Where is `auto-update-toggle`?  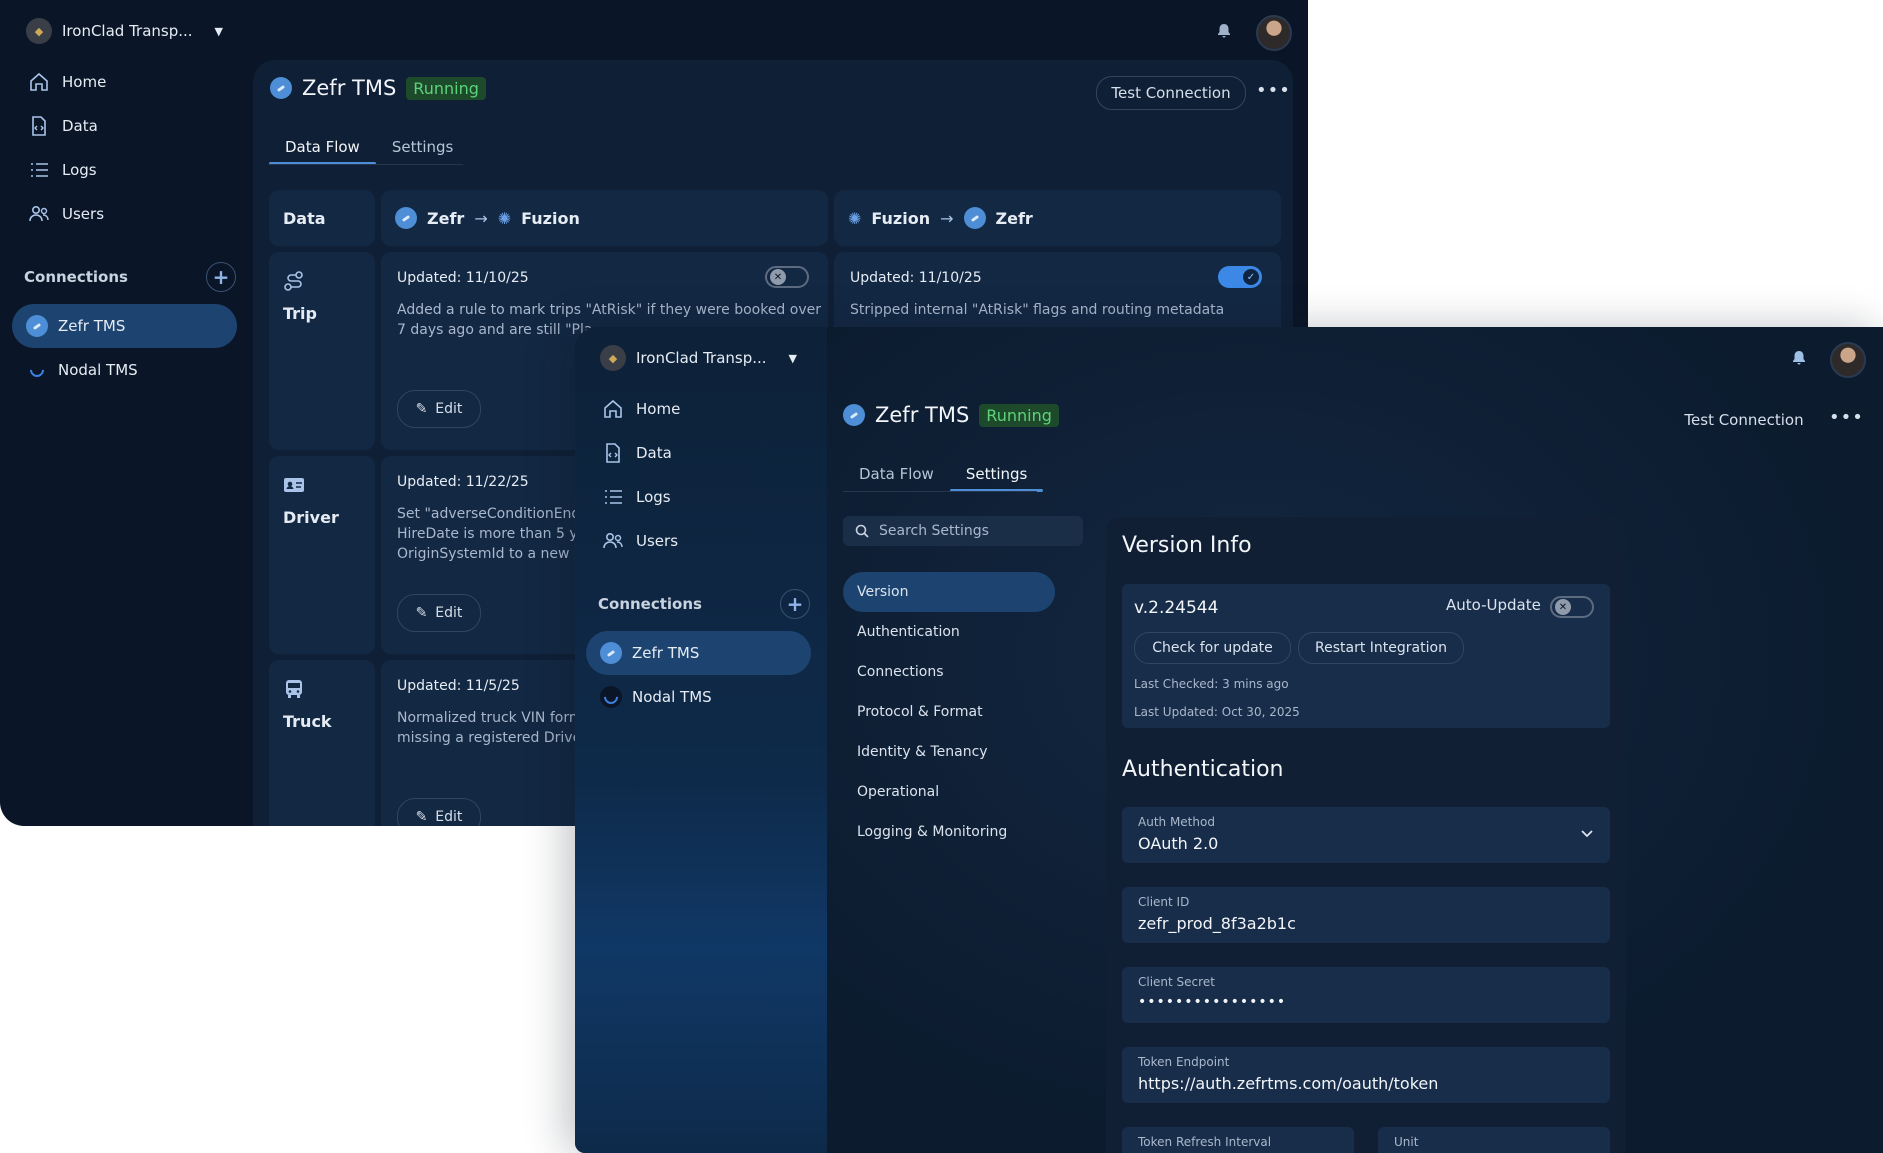
auto-update-toggle is located at coordinates (1572, 607).